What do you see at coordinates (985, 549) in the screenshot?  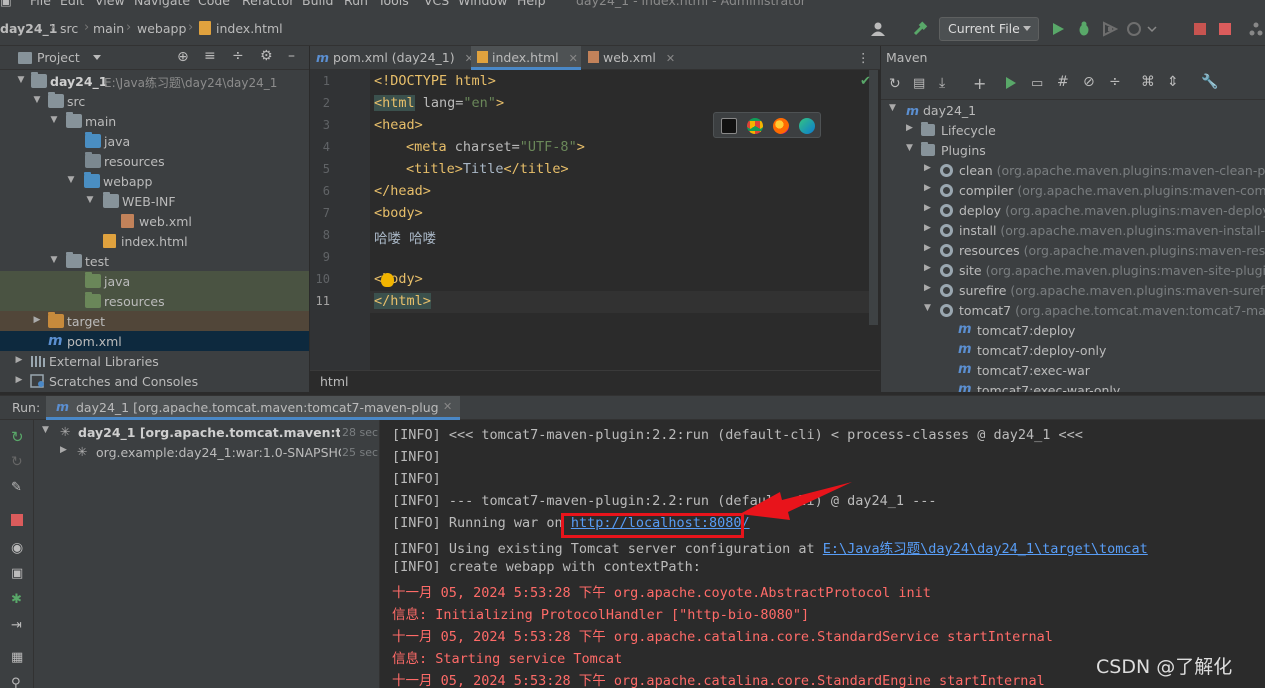 I see `tomcat-config-path-link: E:\Java练习题\day24\day24_1\target\tomcat` at bounding box center [985, 549].